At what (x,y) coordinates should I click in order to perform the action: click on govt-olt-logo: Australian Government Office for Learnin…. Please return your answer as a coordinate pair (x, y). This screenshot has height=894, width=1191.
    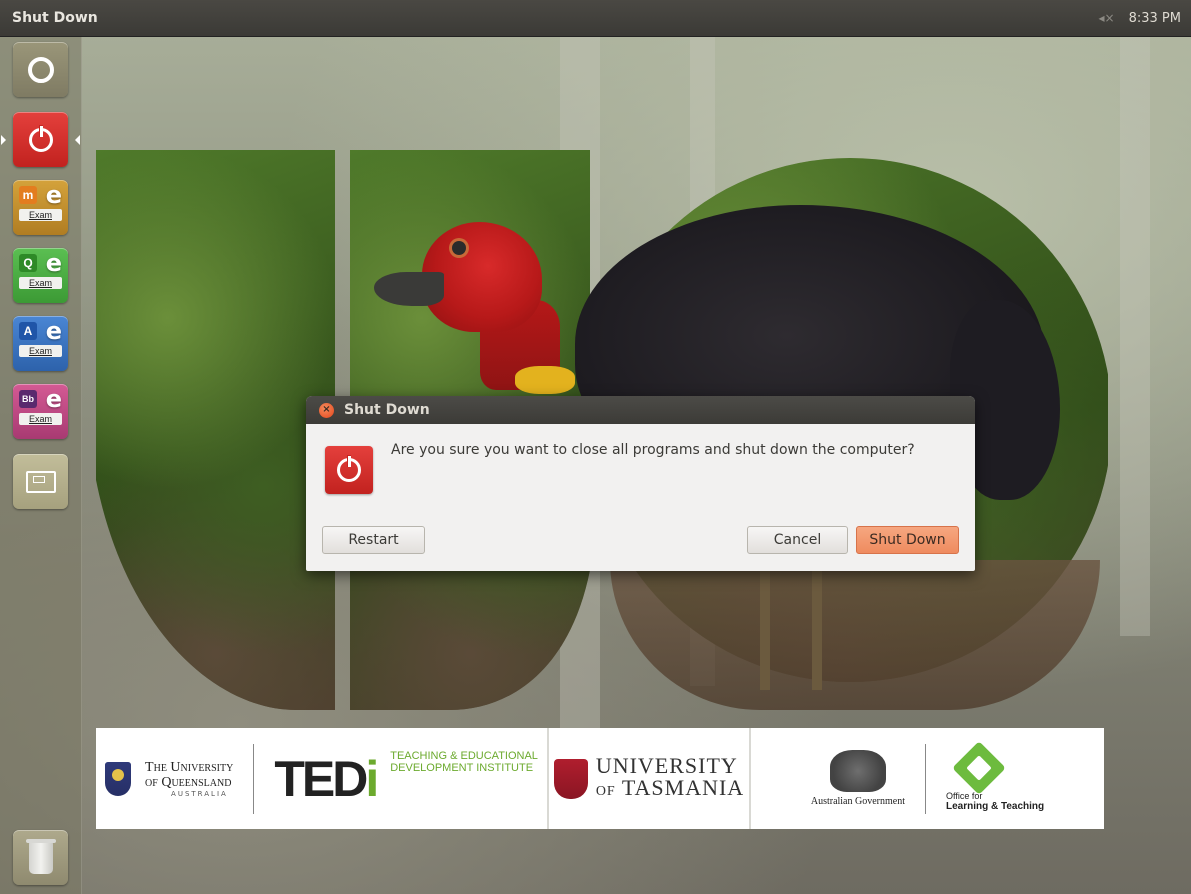
    Looking at the image, I should click on (927, 778).